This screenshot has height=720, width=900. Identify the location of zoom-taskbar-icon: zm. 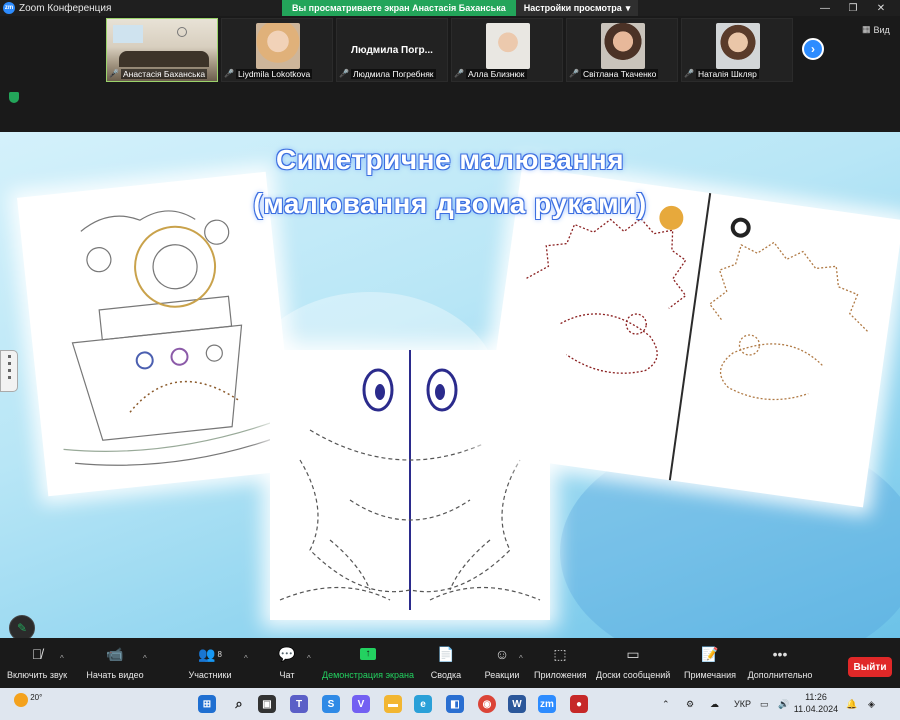
(547, 704).